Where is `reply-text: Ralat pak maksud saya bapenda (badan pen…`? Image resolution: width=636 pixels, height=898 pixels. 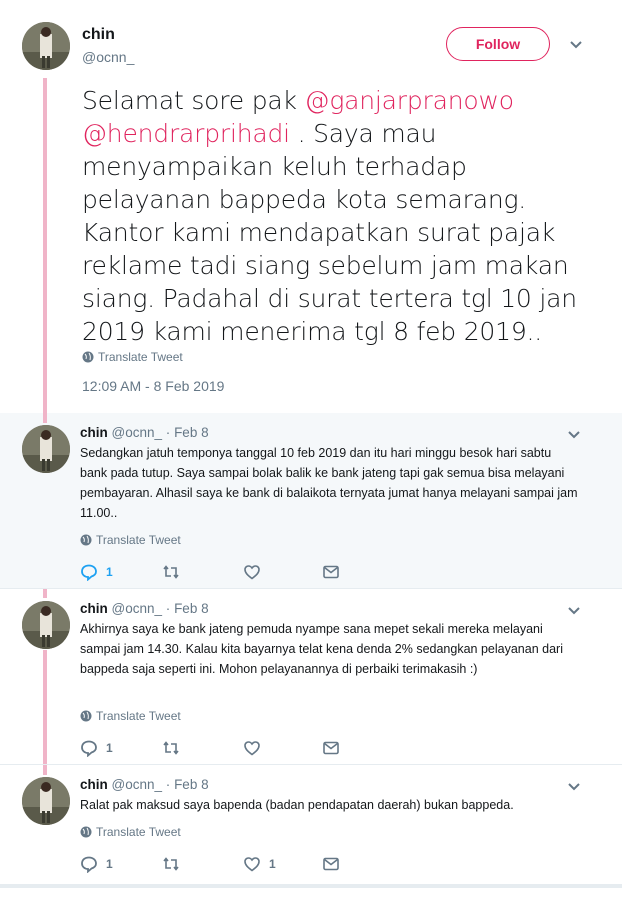 reply-text: Ralat pak maksud saya bapenda (badan pen… is located at coordinates (297, 805).